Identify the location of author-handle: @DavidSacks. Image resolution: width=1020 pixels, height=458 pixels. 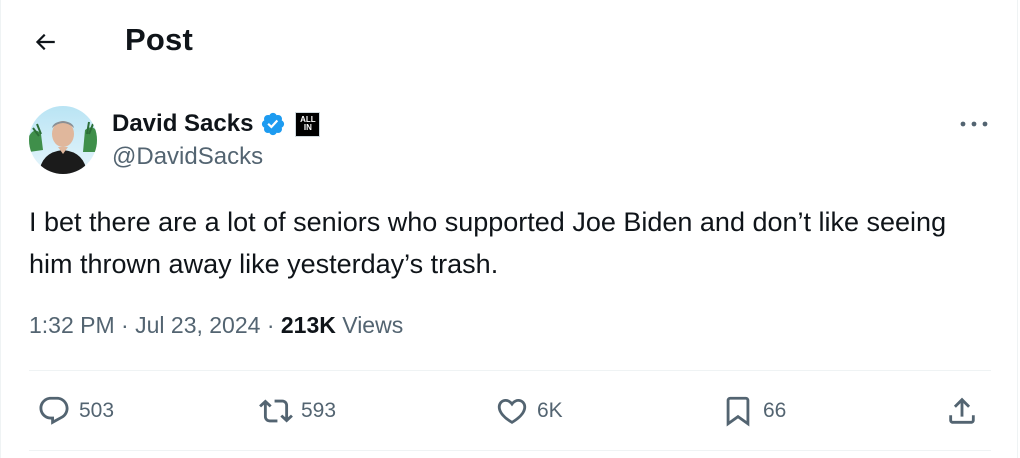
(187, 157).